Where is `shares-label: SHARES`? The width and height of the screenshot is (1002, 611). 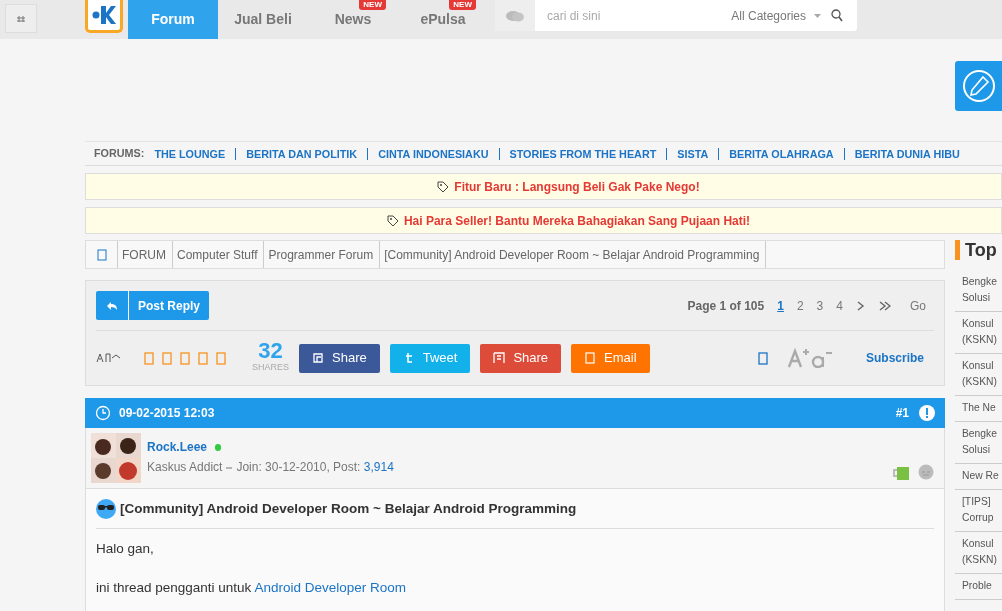 shares-label: SHARES is located at coordinates (270, 368).